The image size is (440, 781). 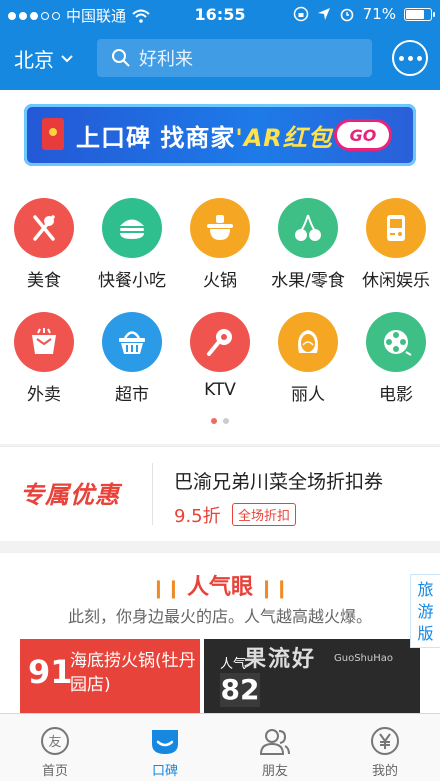 What do you see at coordinates (220, 281) in the screenshot?
I see `category-label: 火锅` at bounding box center [220, 281].